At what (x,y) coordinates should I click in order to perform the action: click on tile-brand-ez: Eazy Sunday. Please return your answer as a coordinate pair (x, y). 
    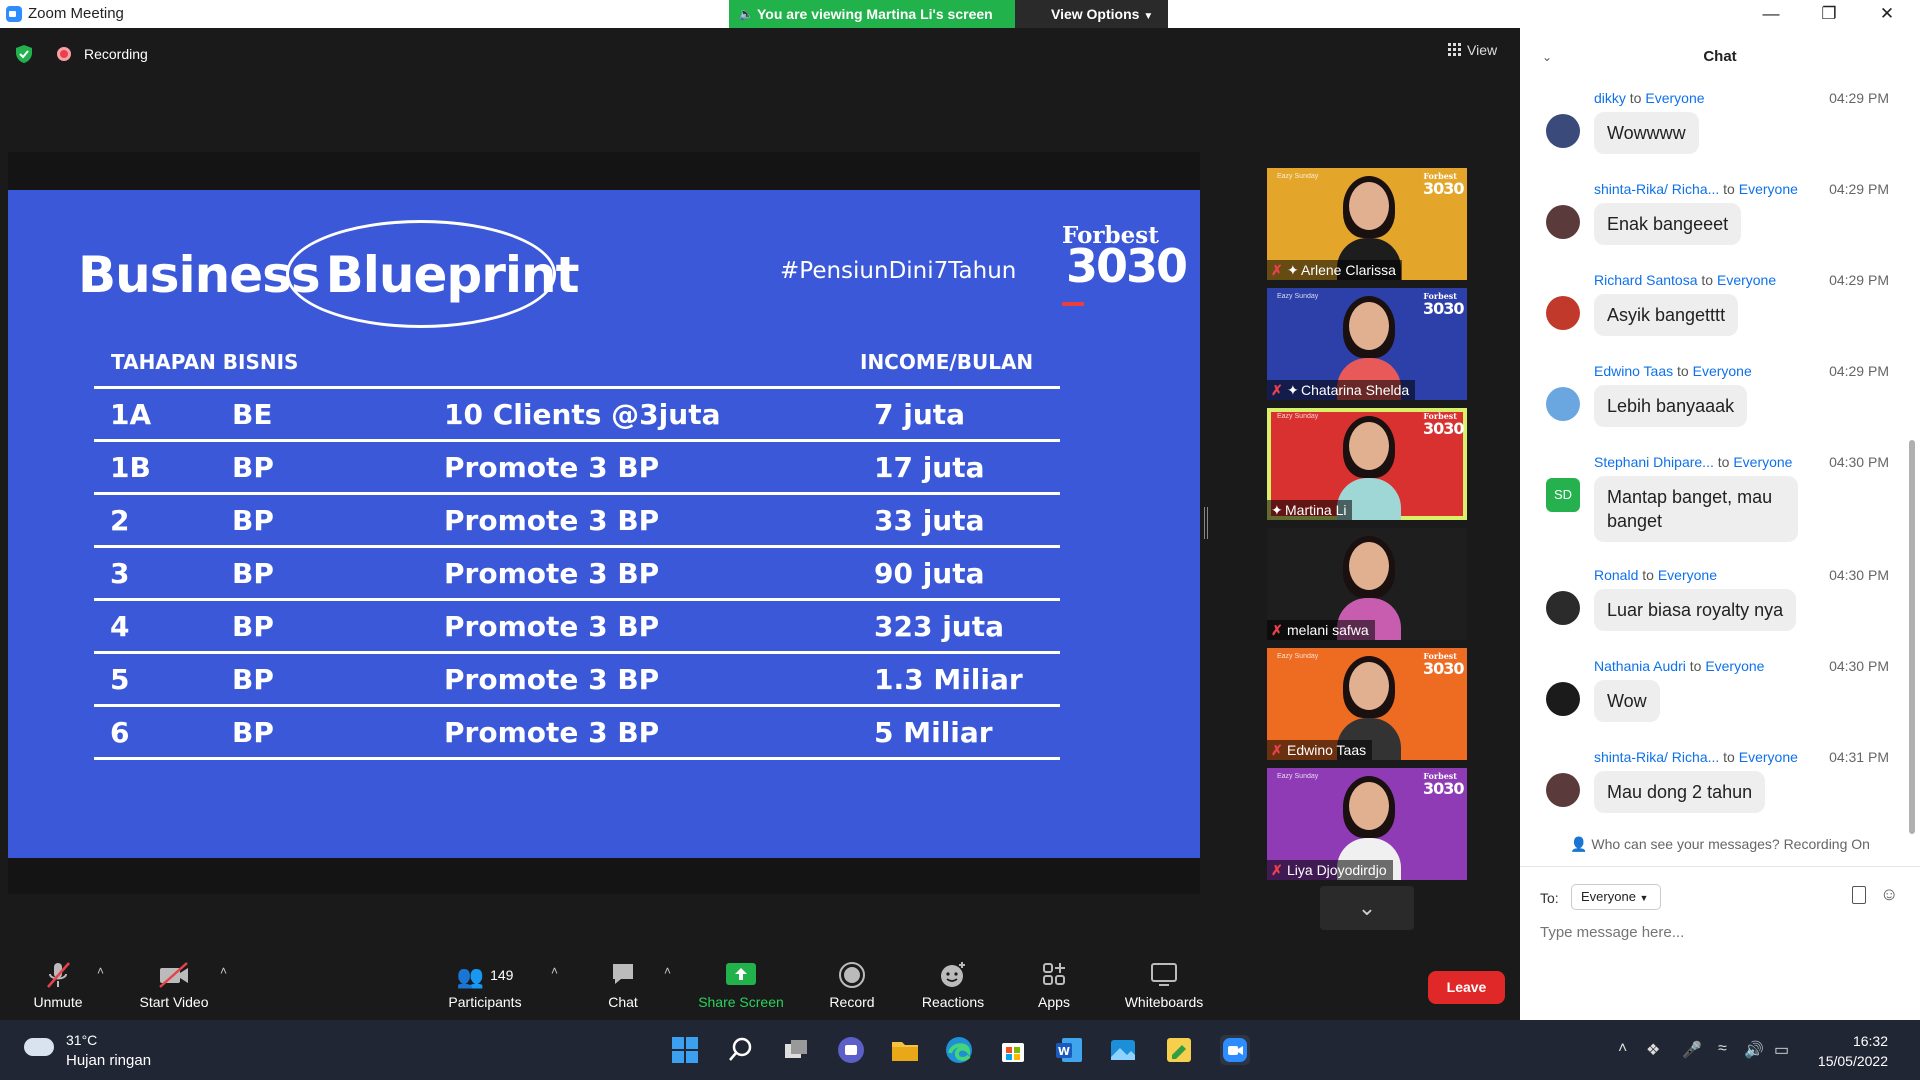
    Looking at the image, I should click on (1298, 416).